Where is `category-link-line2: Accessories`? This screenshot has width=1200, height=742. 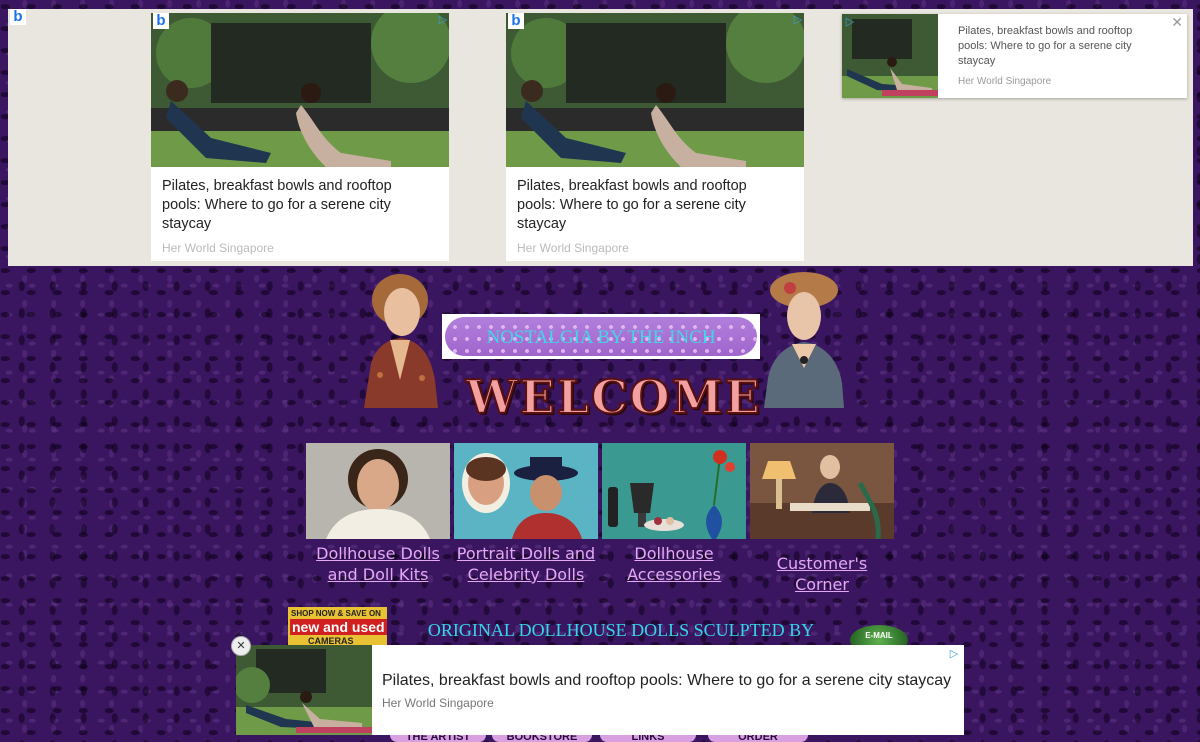 category-link-line2: Accessories is located at coordinates (674, 574).